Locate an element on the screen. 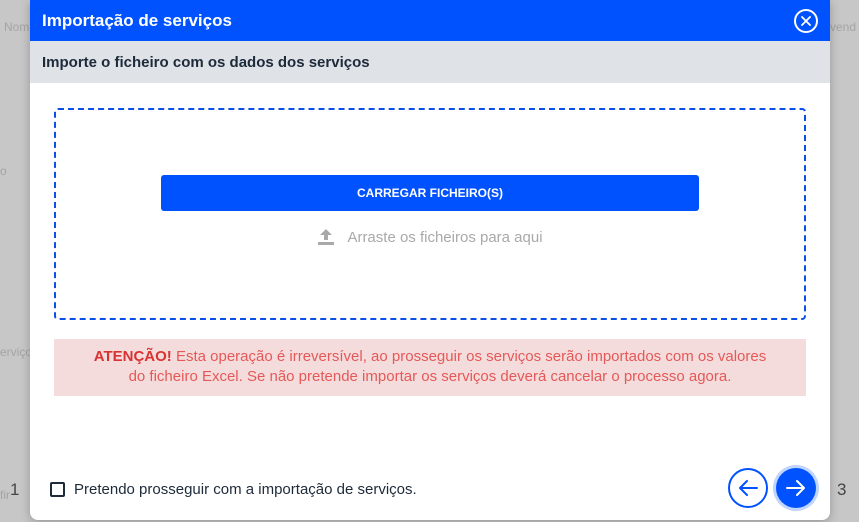 This screenshot has width=859, height=522. arrow-left-icon is located at coordinates (748, 488).